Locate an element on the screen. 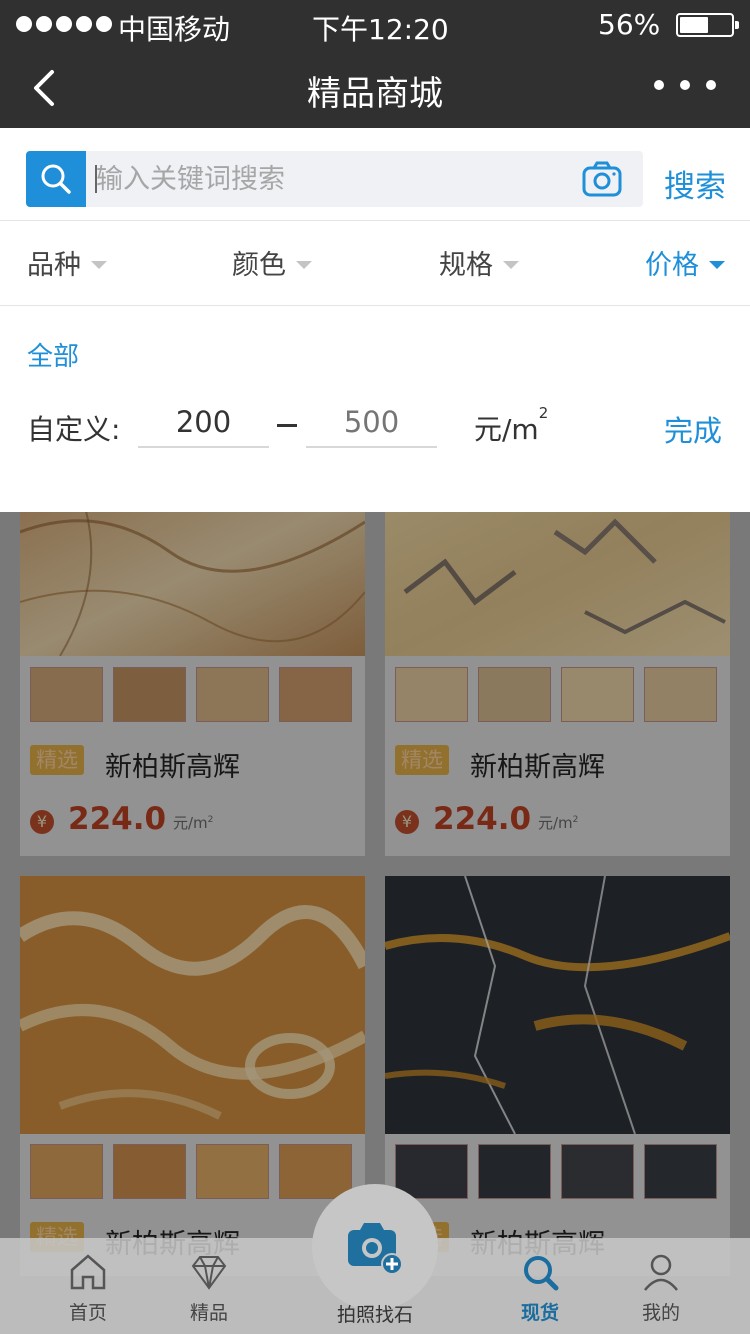 The width and height of the screenshot is (750, 1334). more-icon is located at coordinates (685, 87).